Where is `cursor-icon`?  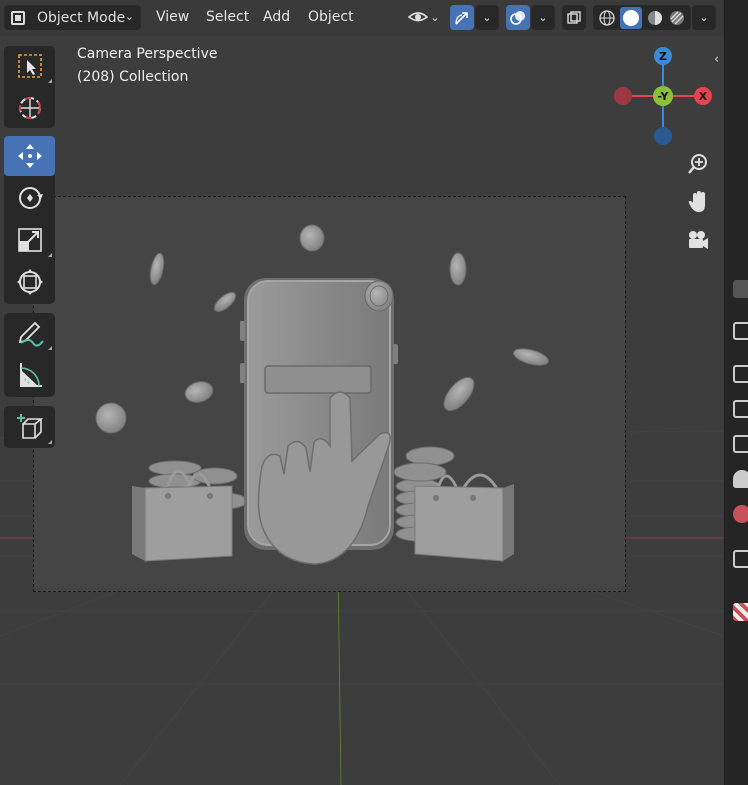 cursor-icon is located at coordinates (29, 108).